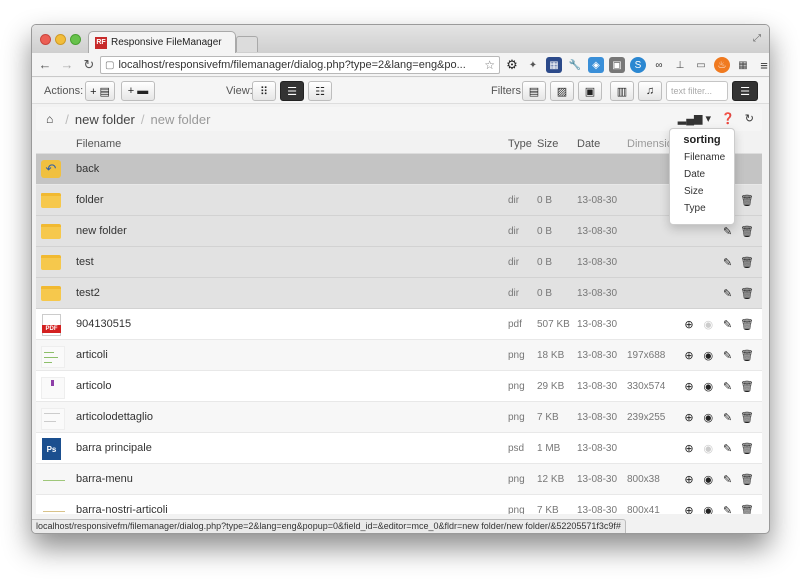 This screenshot has height=586, width=800. What do you see at coordinates (697, 91) in the screenshot?
I see `text-filter-input` at bounding box center [697, 91].